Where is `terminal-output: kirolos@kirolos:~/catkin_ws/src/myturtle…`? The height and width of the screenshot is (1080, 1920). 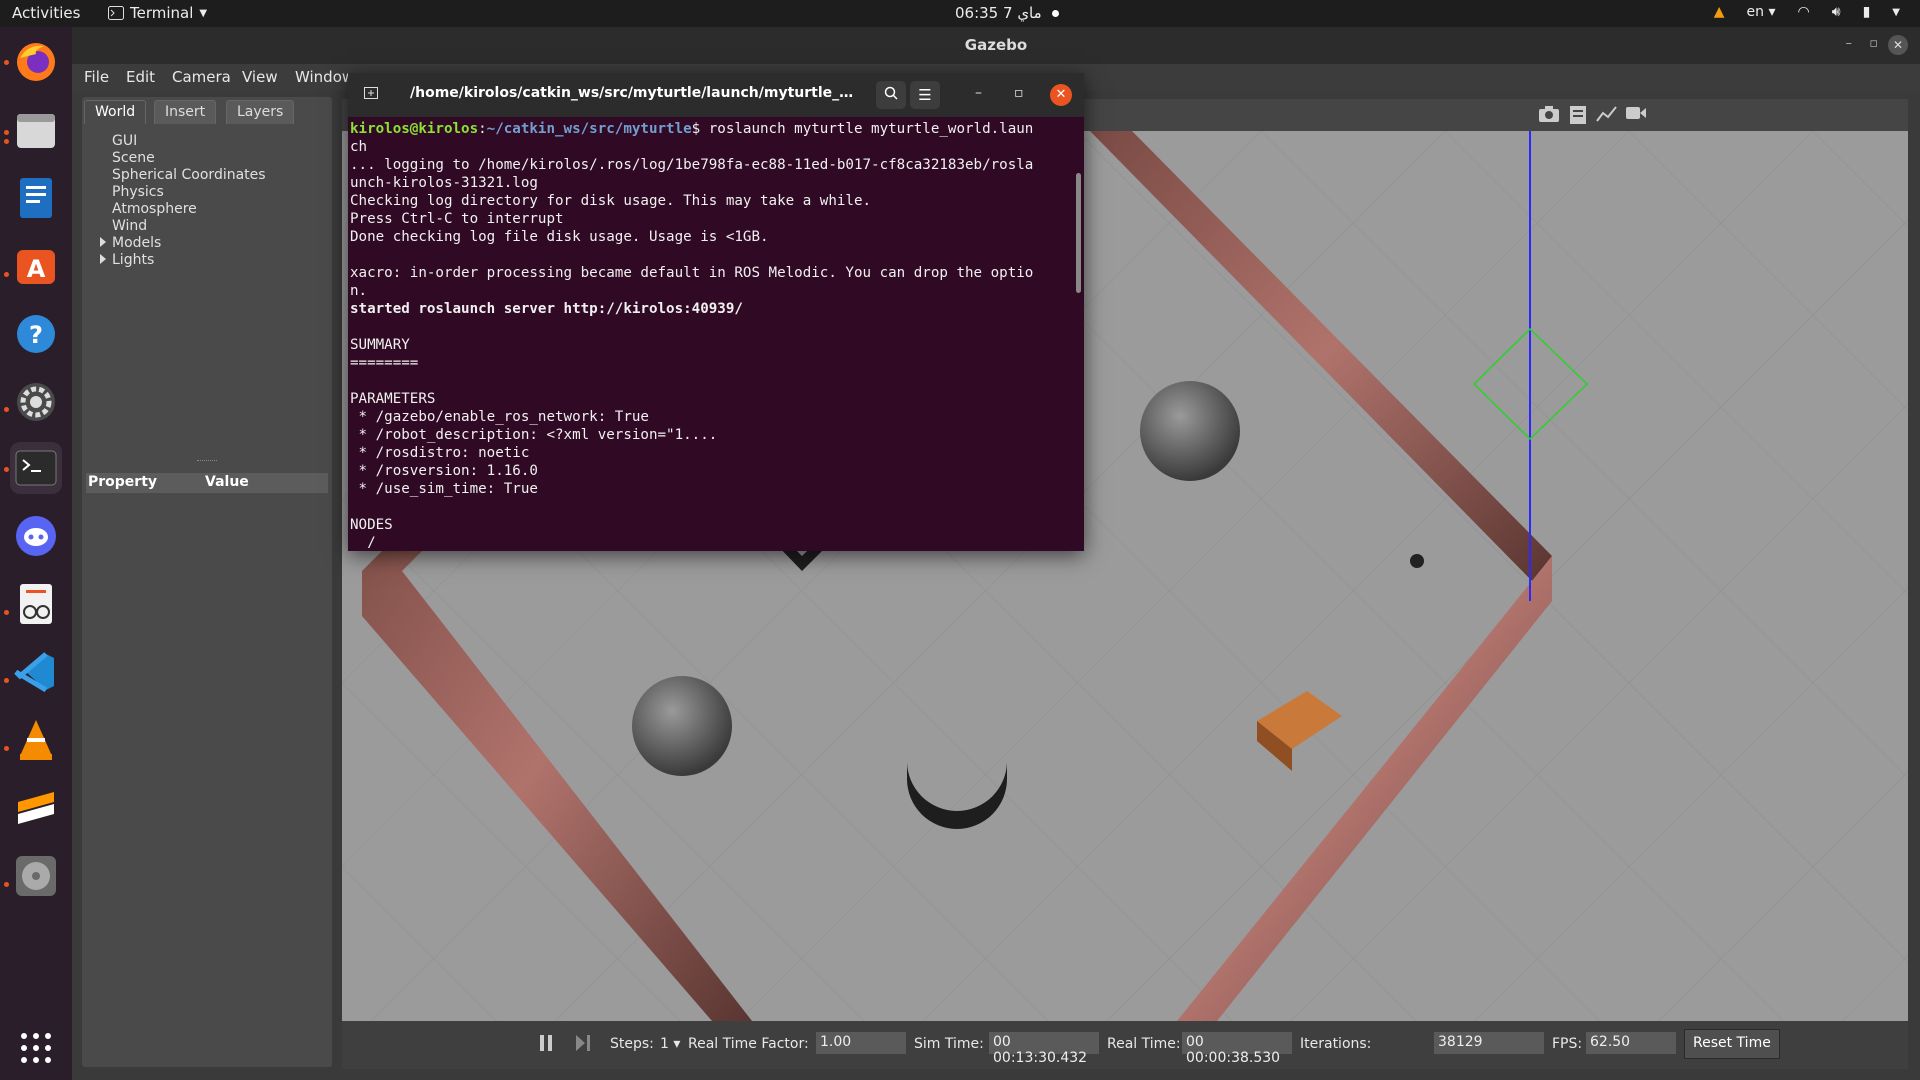 terminal-output: kirolos@kirolos:~/catkin_ws/src/myturtle… is located at coordinates (710, 334).